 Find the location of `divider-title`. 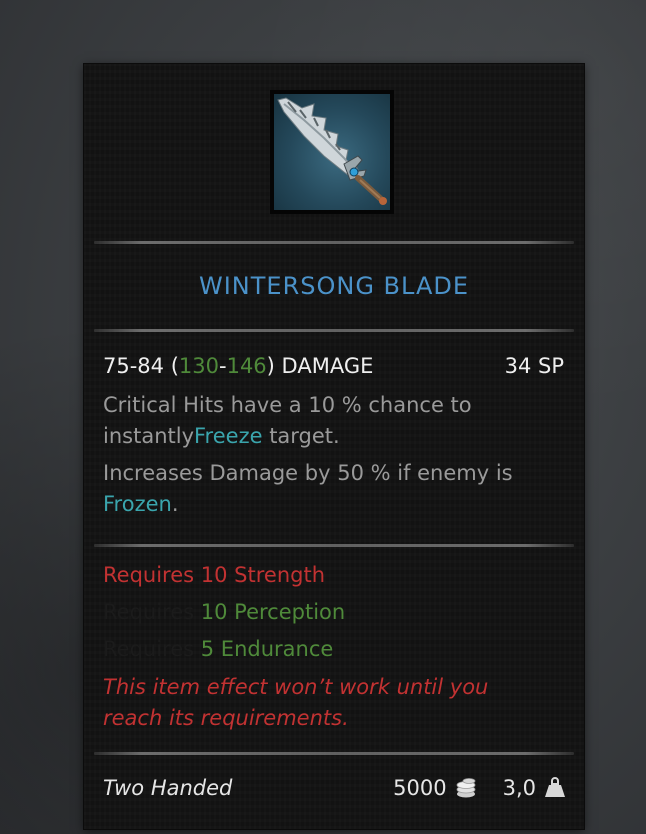

divider-title is located at coordinates (334, 330).